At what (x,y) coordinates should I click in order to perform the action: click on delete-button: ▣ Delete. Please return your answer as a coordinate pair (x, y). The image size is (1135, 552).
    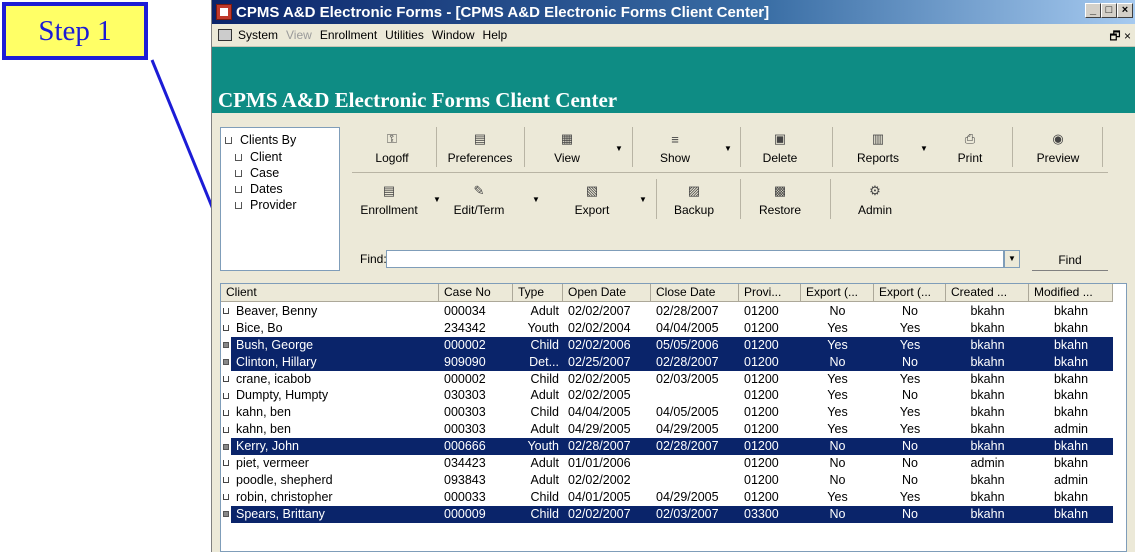
    Looking at the image, I should click on (780, 148).